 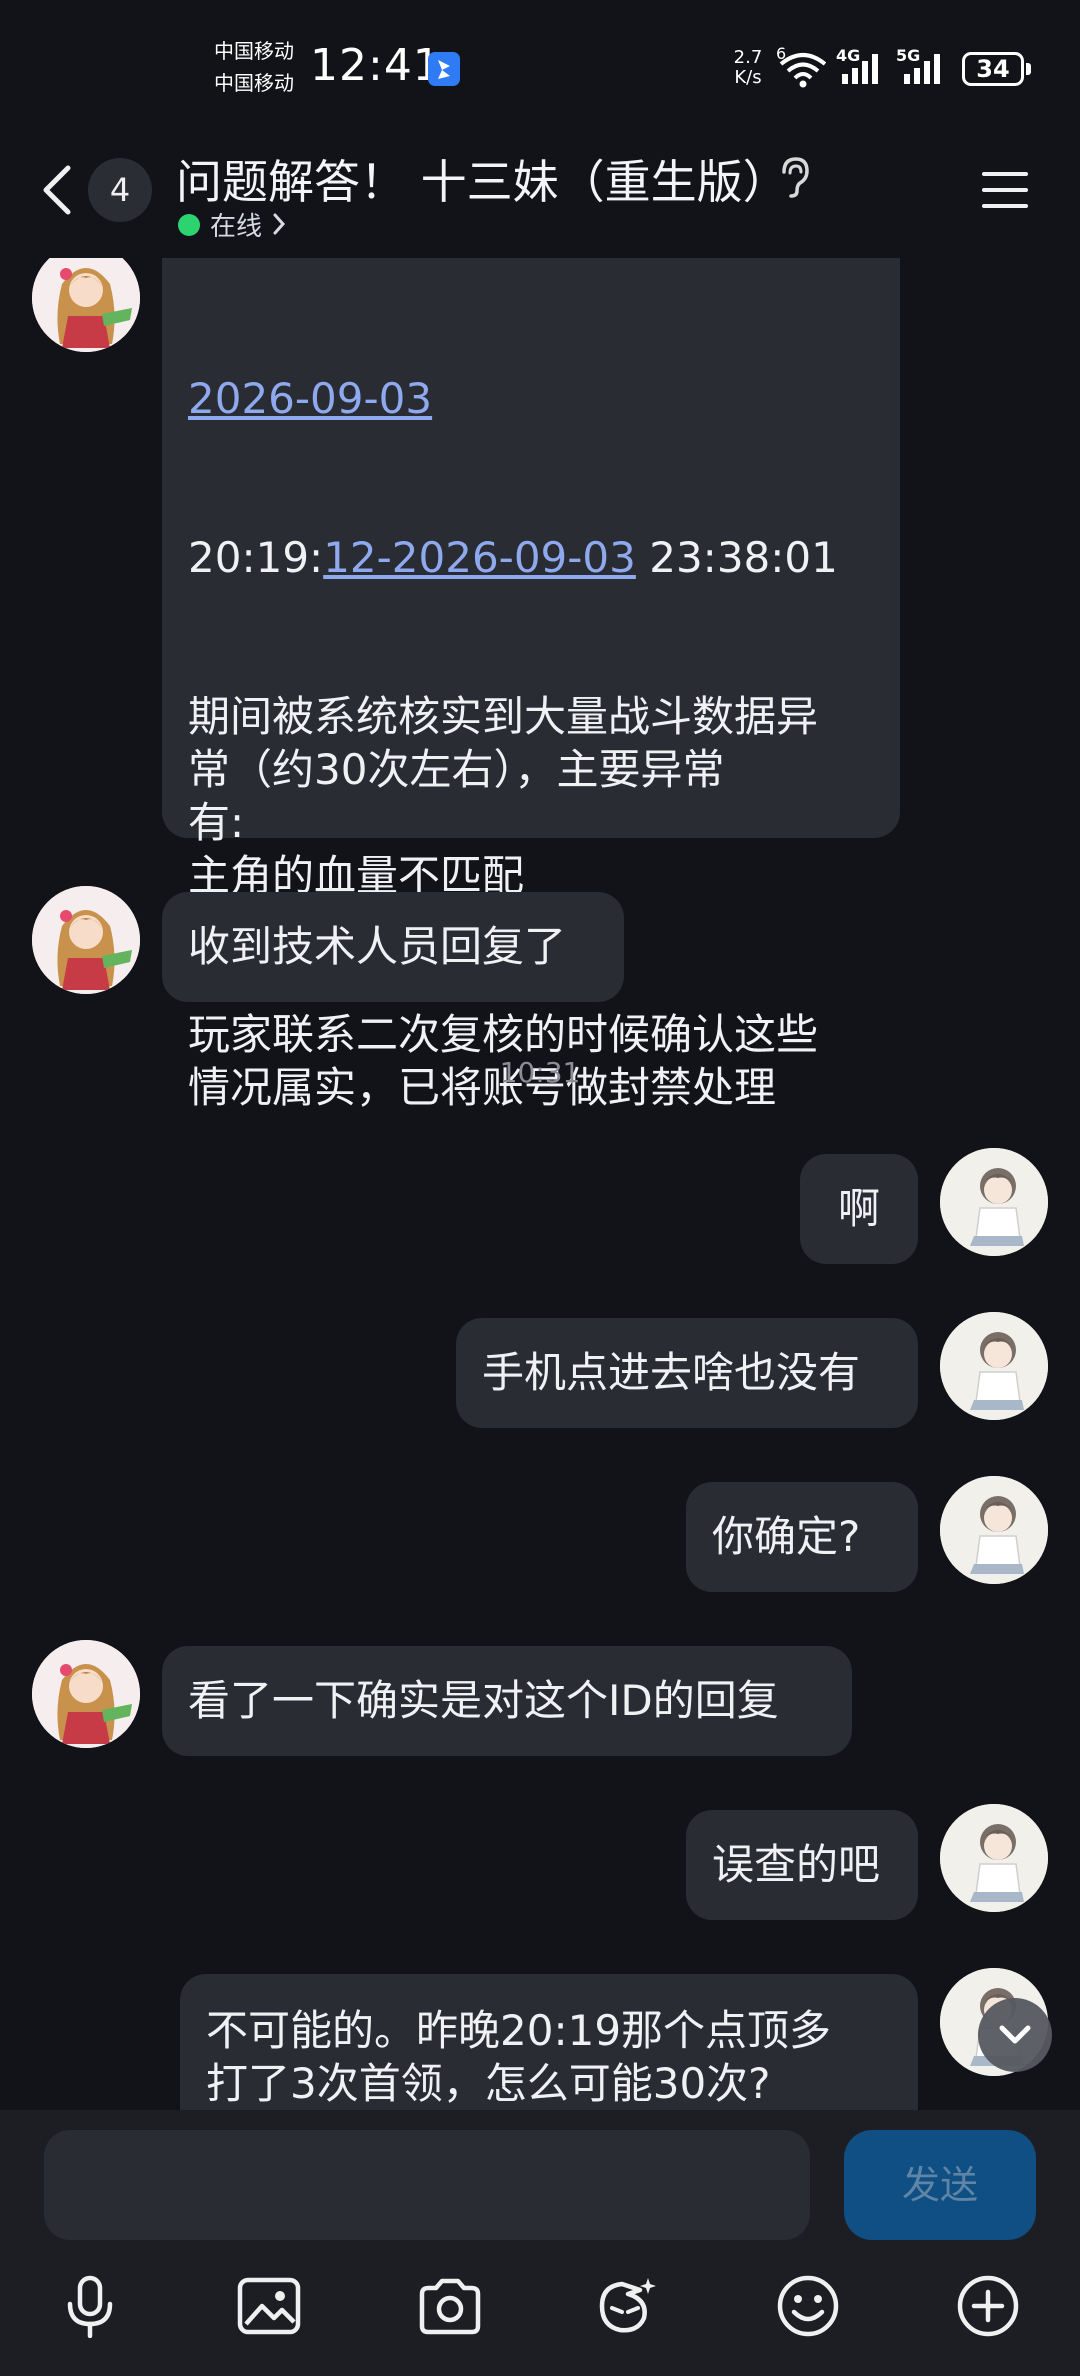 I want to click on app-notification-icon, so click(x=444, y=69).